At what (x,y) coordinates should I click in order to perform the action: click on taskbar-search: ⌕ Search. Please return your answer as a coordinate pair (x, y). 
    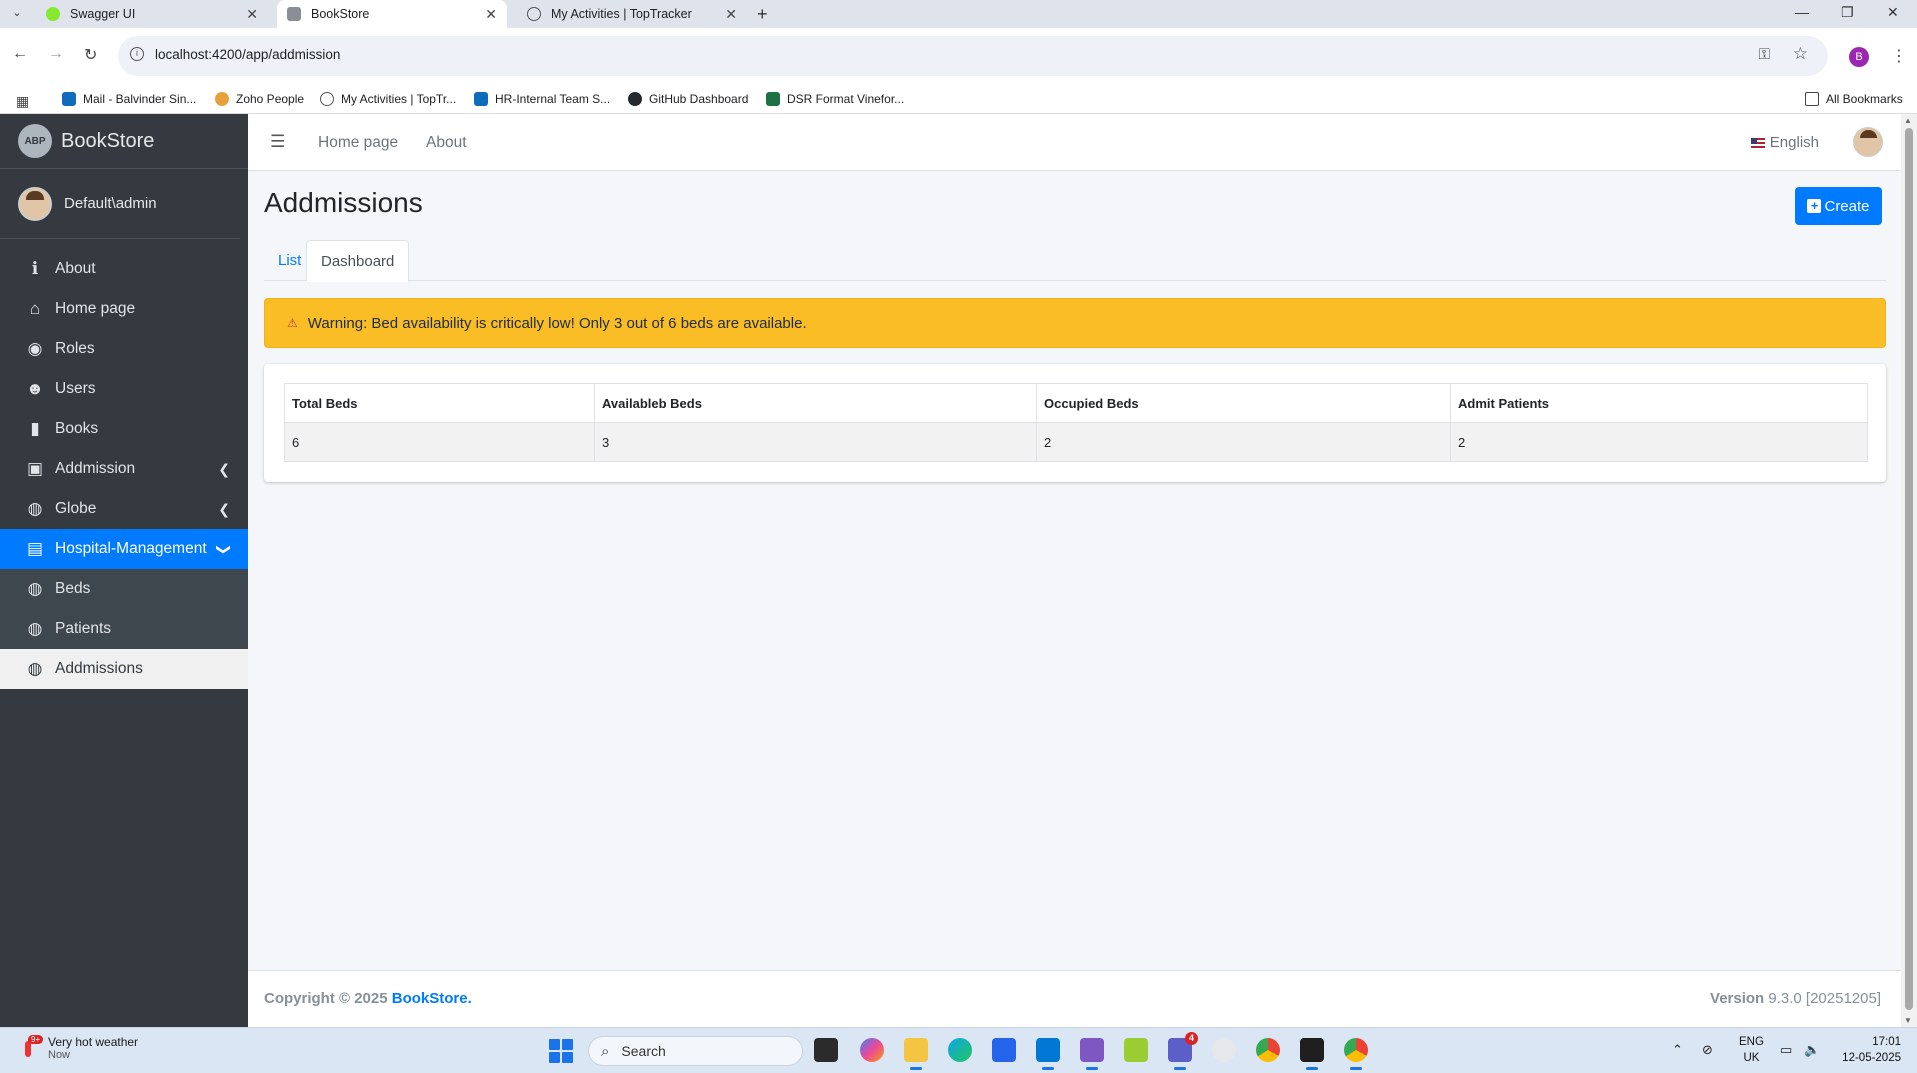
    Looking at the image, I should click on (695, 1051).